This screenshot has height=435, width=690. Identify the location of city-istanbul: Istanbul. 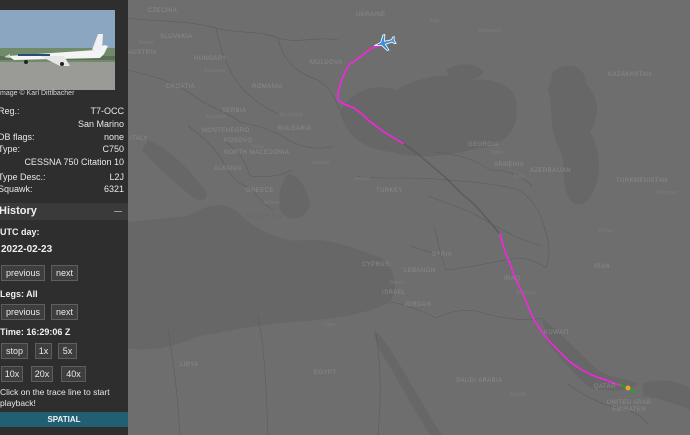
(321, 163).